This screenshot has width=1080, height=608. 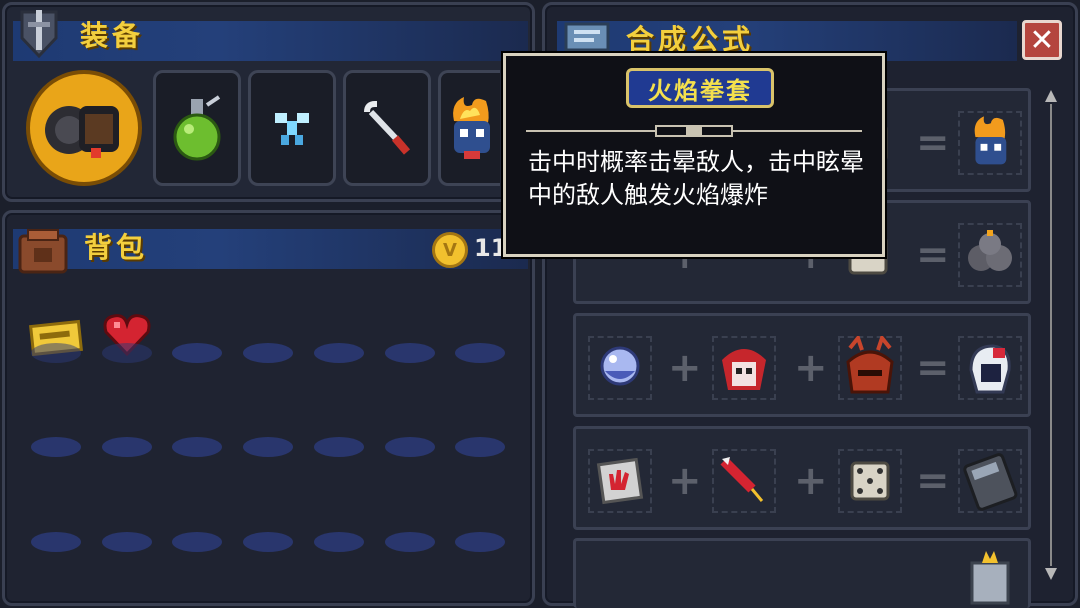 I want to click on tooltip-description: 击中时概率击晕敌人，击中眩晕中的敌人触发火焰爆炸, so click(x=696, y=178).